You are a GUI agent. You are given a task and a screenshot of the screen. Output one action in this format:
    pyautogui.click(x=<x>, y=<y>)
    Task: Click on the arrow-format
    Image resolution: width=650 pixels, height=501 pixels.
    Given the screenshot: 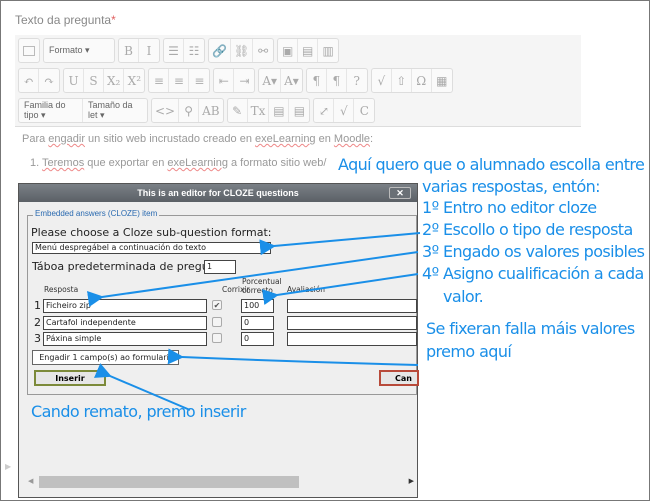 What is the action you would take?
    pyautogui.click(x=340, y=244)
    